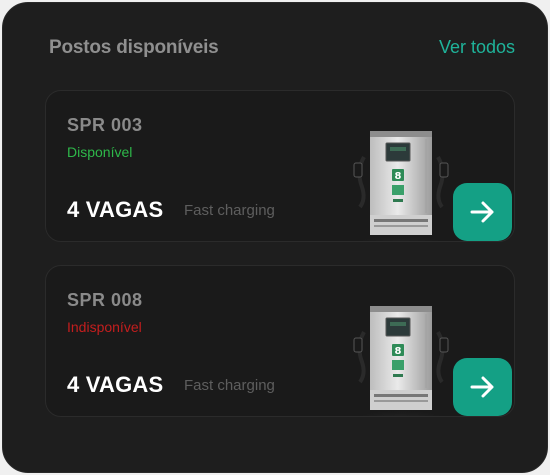  What do you see at coordinates (134, 47) in the screenshot?
I see `panel-title: Postos disponíveis` at bounding box center [134, 47].